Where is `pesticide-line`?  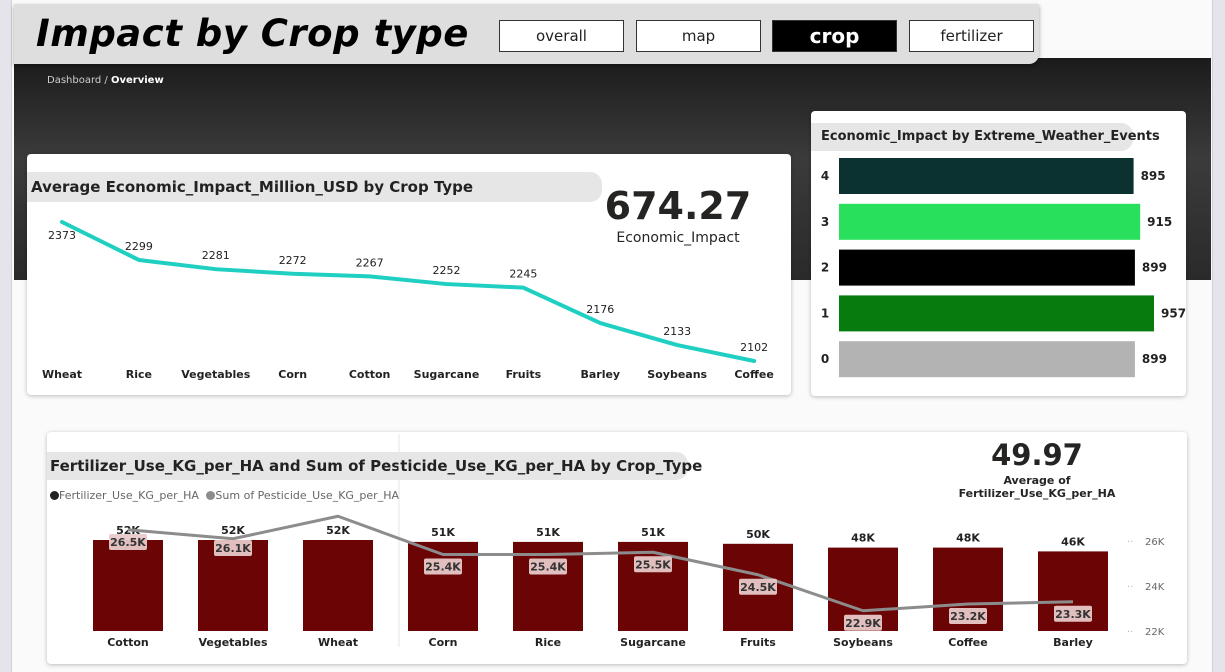 pesticide-line is located at coordinates (600, 563).